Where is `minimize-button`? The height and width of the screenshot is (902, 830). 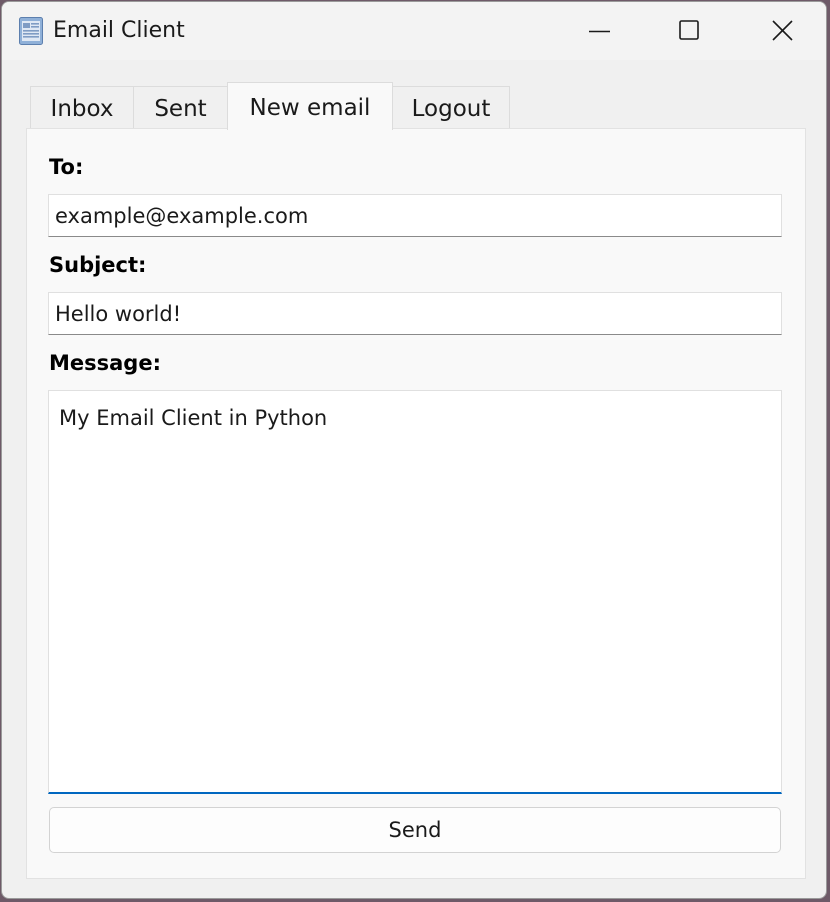 minimize-button is located at coordinates (599, 31).